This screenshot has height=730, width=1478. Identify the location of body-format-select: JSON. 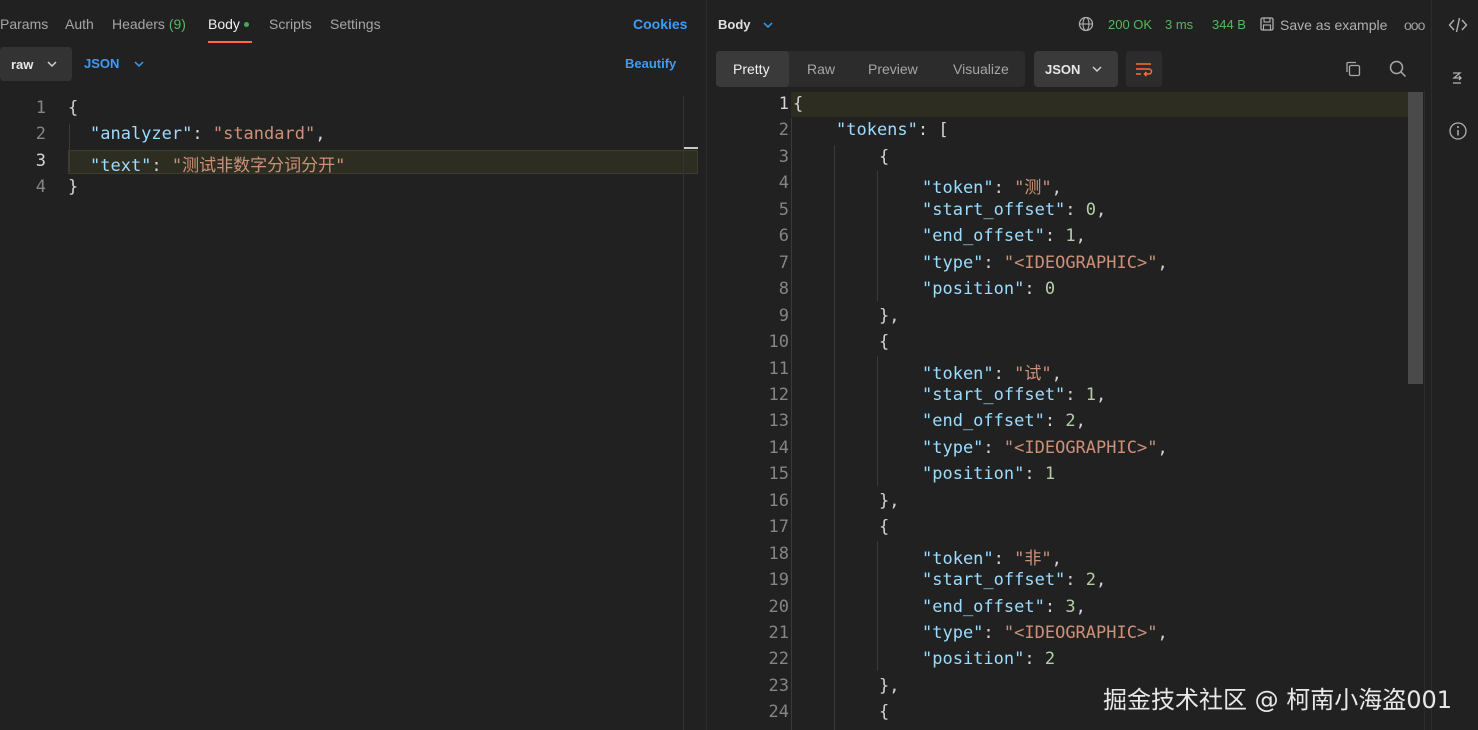
(101, 63).